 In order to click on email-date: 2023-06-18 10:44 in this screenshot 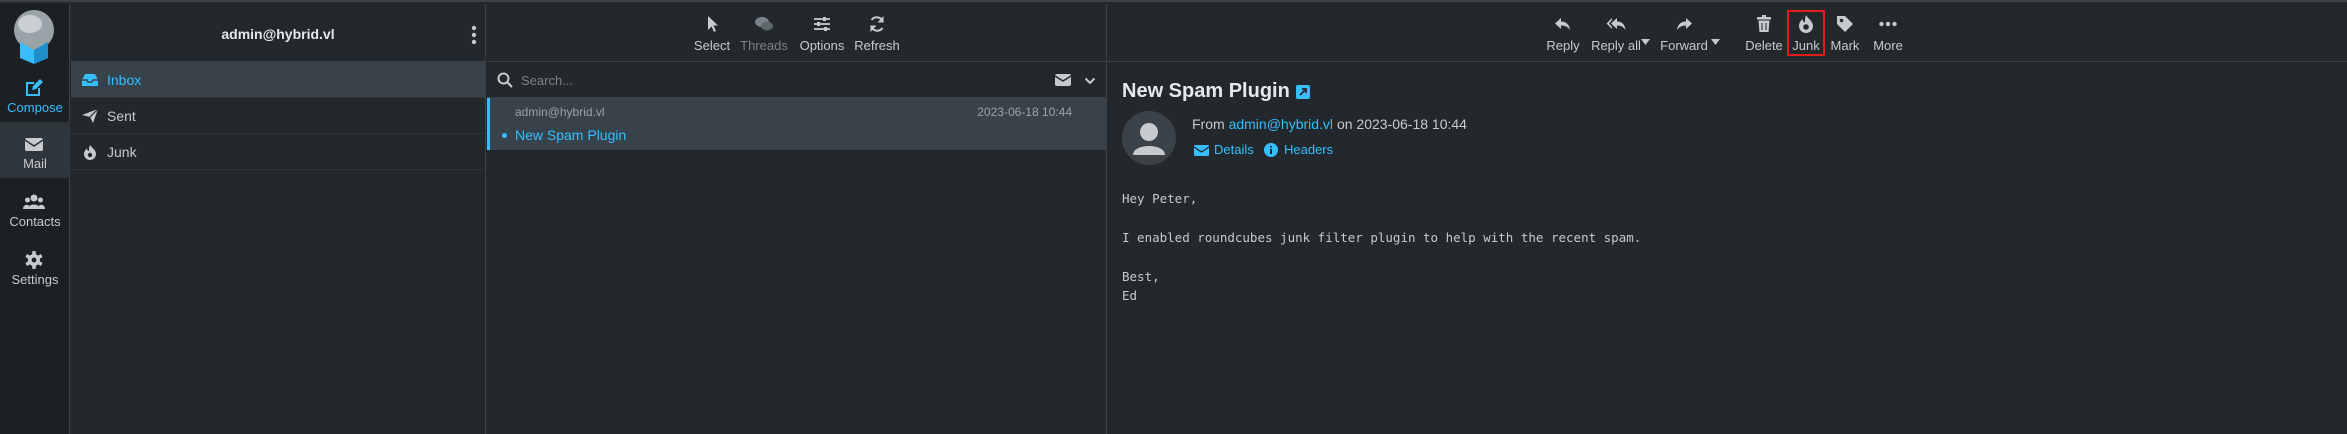, I will do `click(1411, 124)`.